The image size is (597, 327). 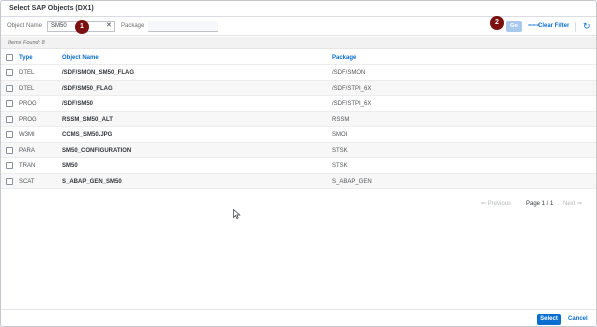 What do you see at coordinates (133, 26) in the screenshot?
I see `package-label: Package` at bounding box center [133, 26].